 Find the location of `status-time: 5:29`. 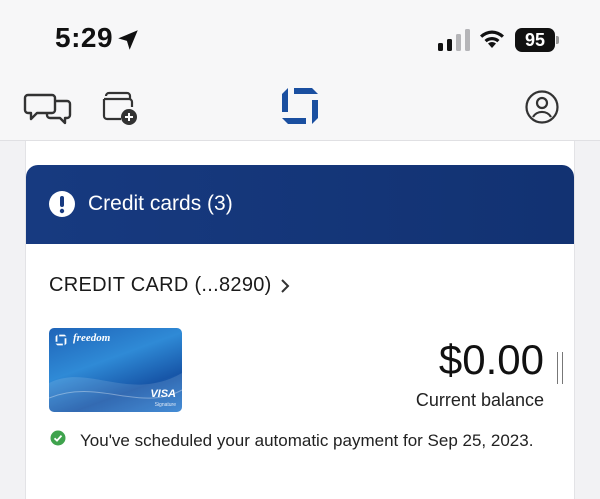

status-time: 5:29 is located at coordinates (84, 37).